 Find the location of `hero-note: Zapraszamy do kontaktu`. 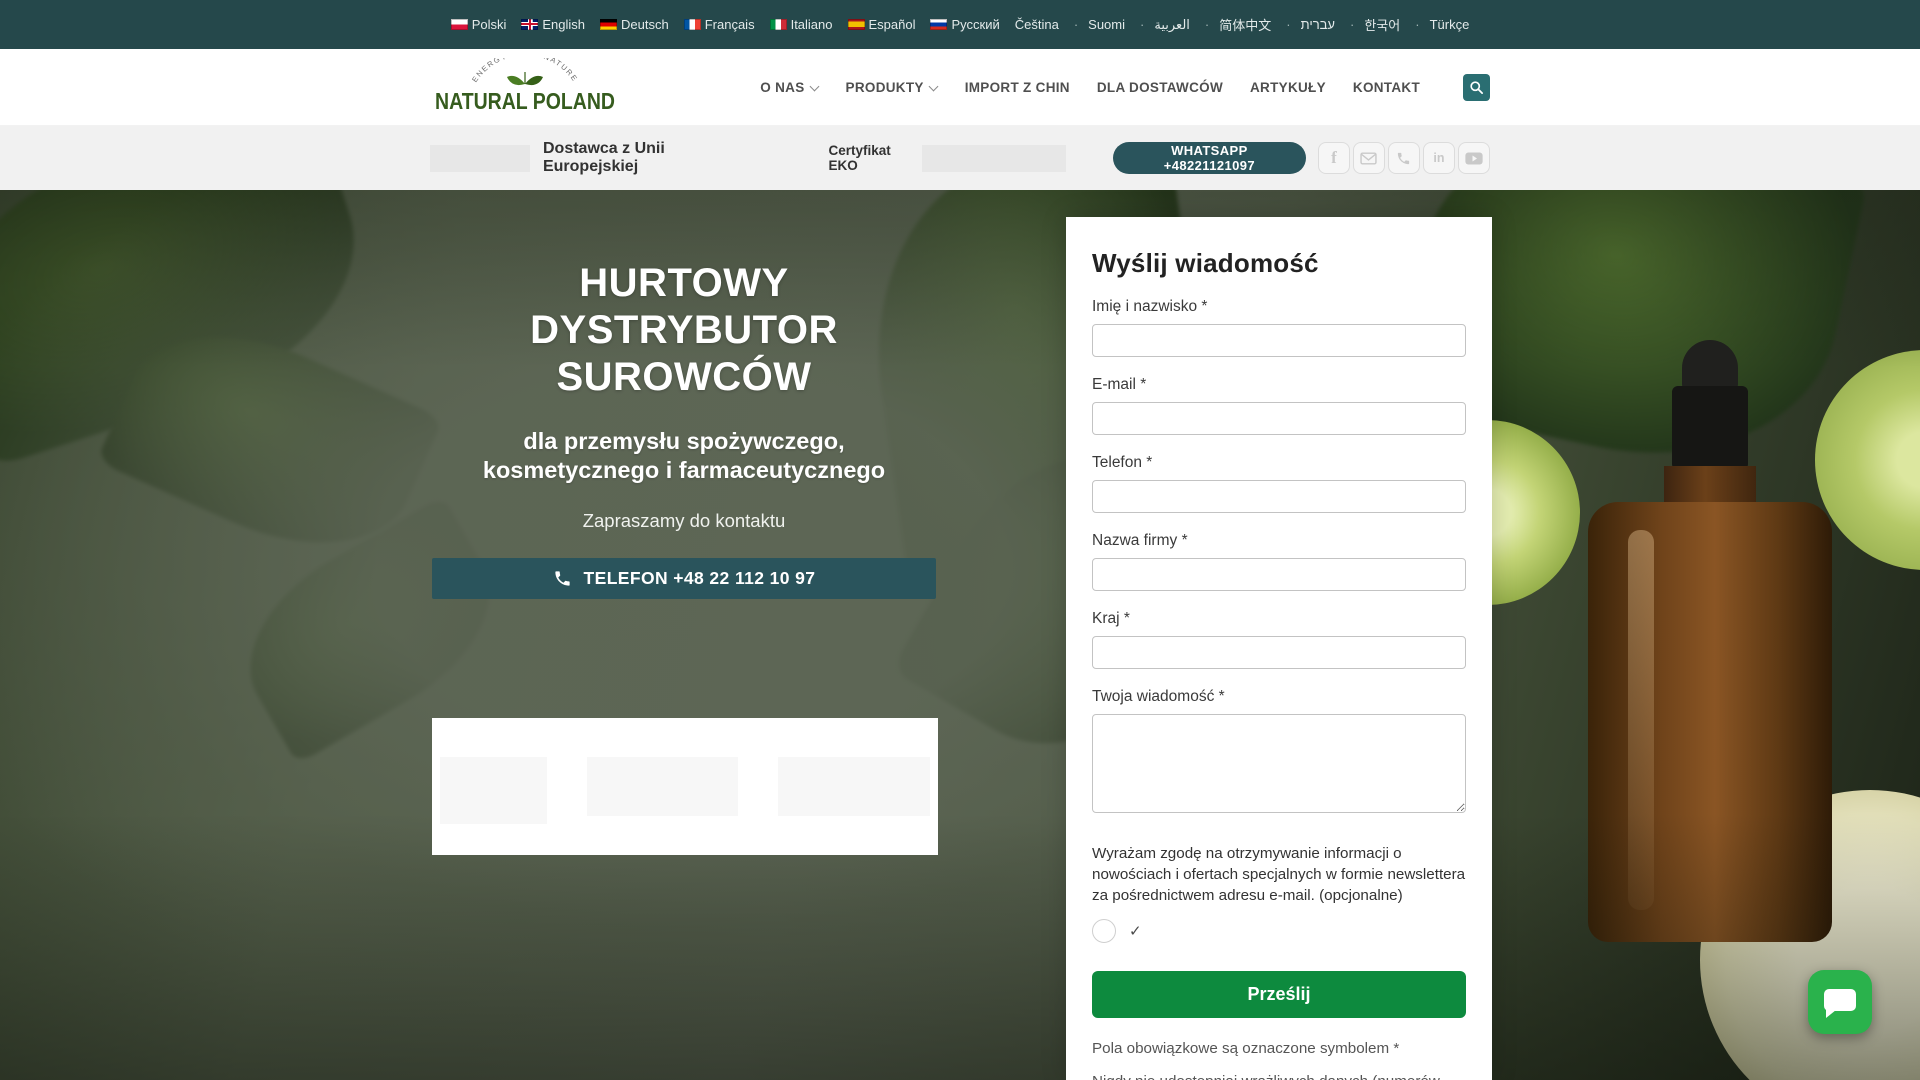

hero-note: Zapraszamy do kontaktu is located at coordinates (684, 521).